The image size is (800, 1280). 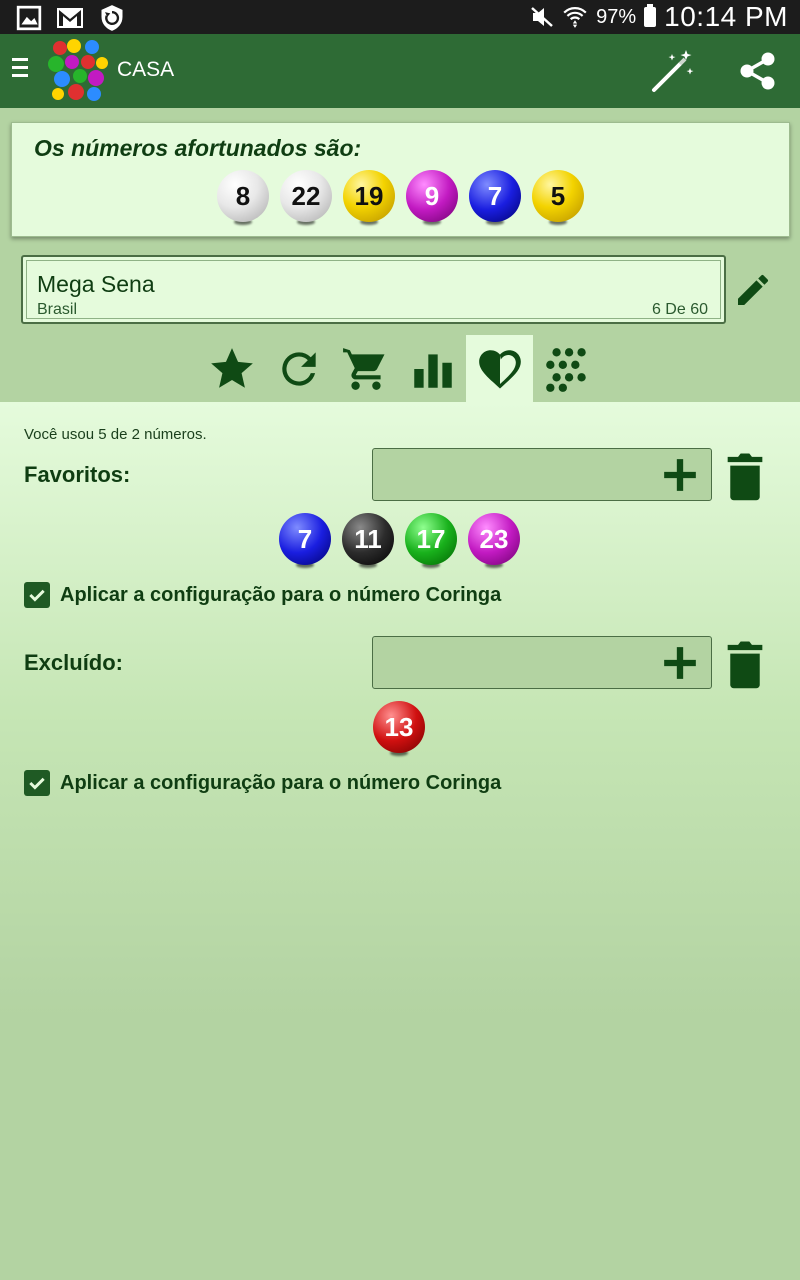 What do you see at coordinates (399, 727) in the screenshot?
I see `number-ball: 13` at bounding box center [399, 727].